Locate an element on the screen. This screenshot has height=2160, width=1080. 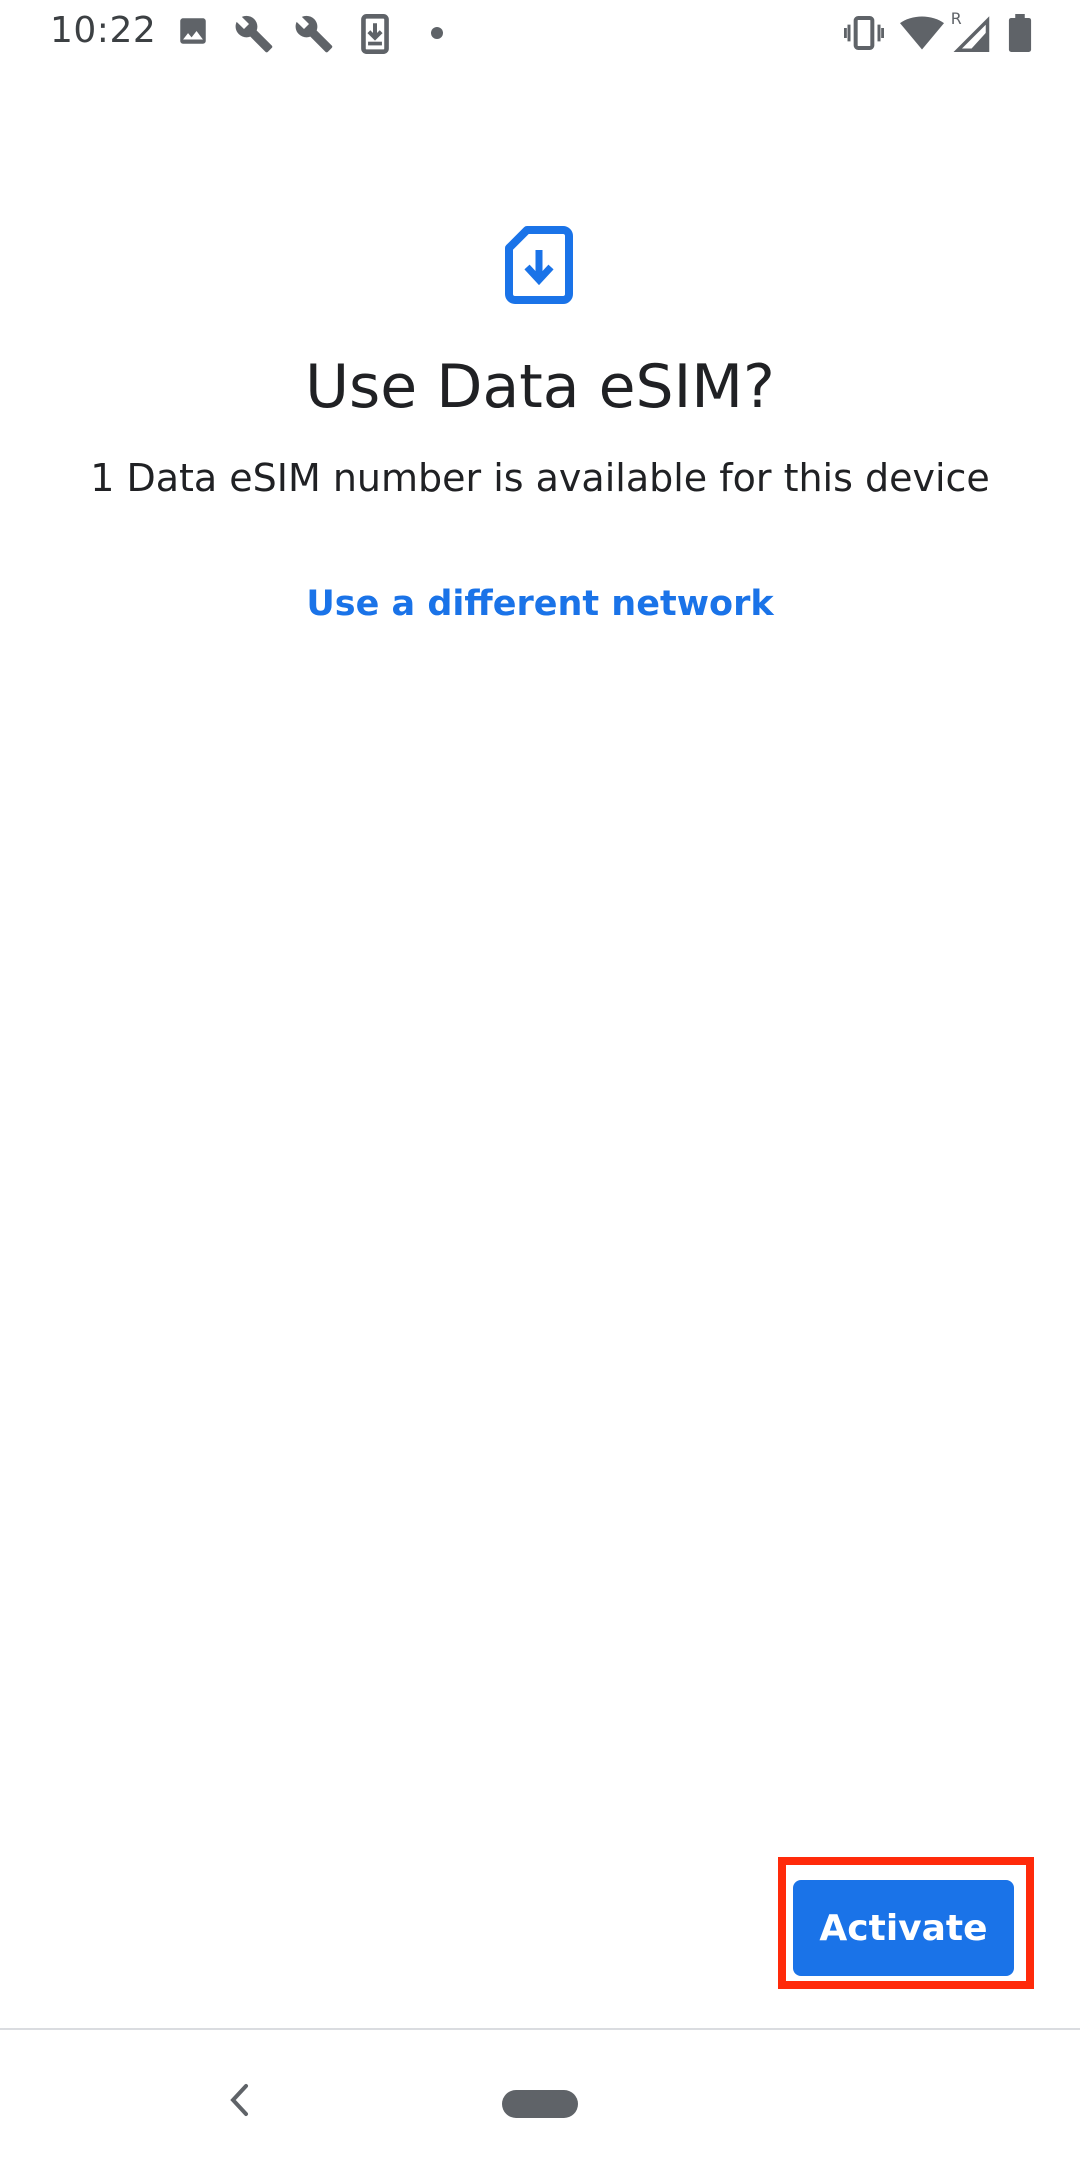
use-different-network-link: Use a different network is located at coordinates (540, 604).